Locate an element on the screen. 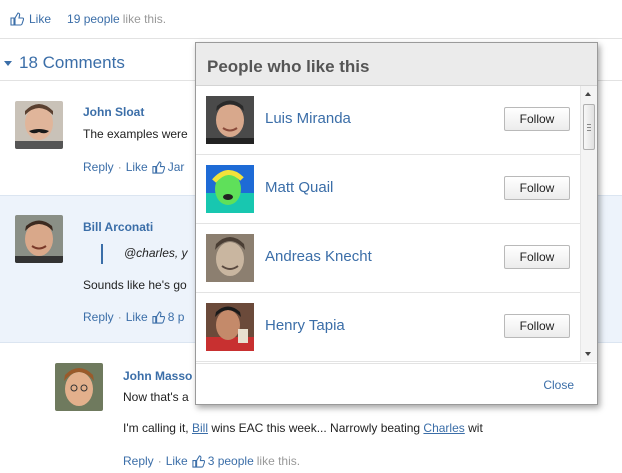 This screenshot has height=473, width=622. likers-link: Jar is located at coordinates (176, 167).